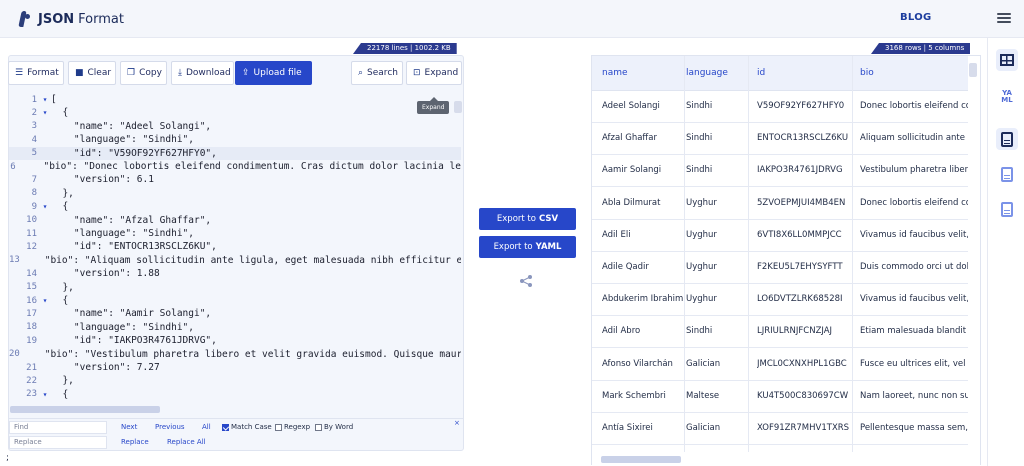  Describe the element at coordinates (235, 126) in the screenshot. I see `editor-line: 3 "name": "Adeel Solangi",` at that location.